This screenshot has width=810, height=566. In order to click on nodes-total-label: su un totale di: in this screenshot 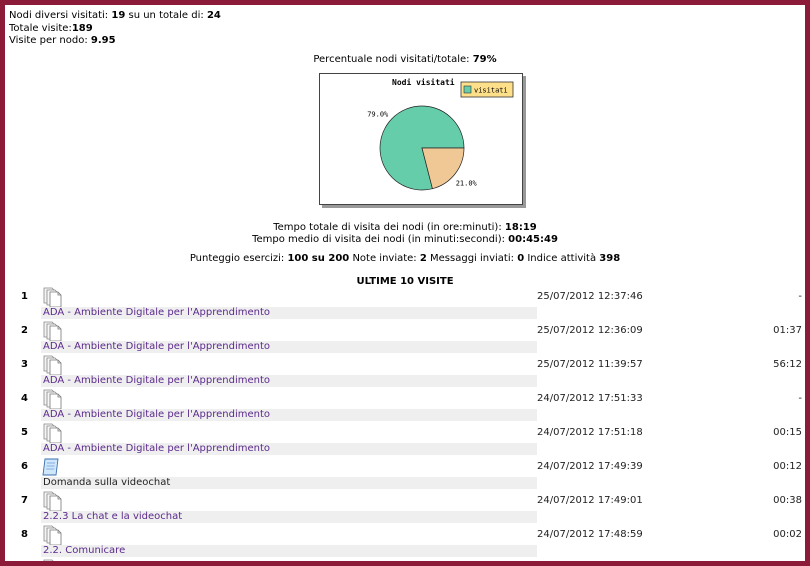, I will do `click(166, 15)`.